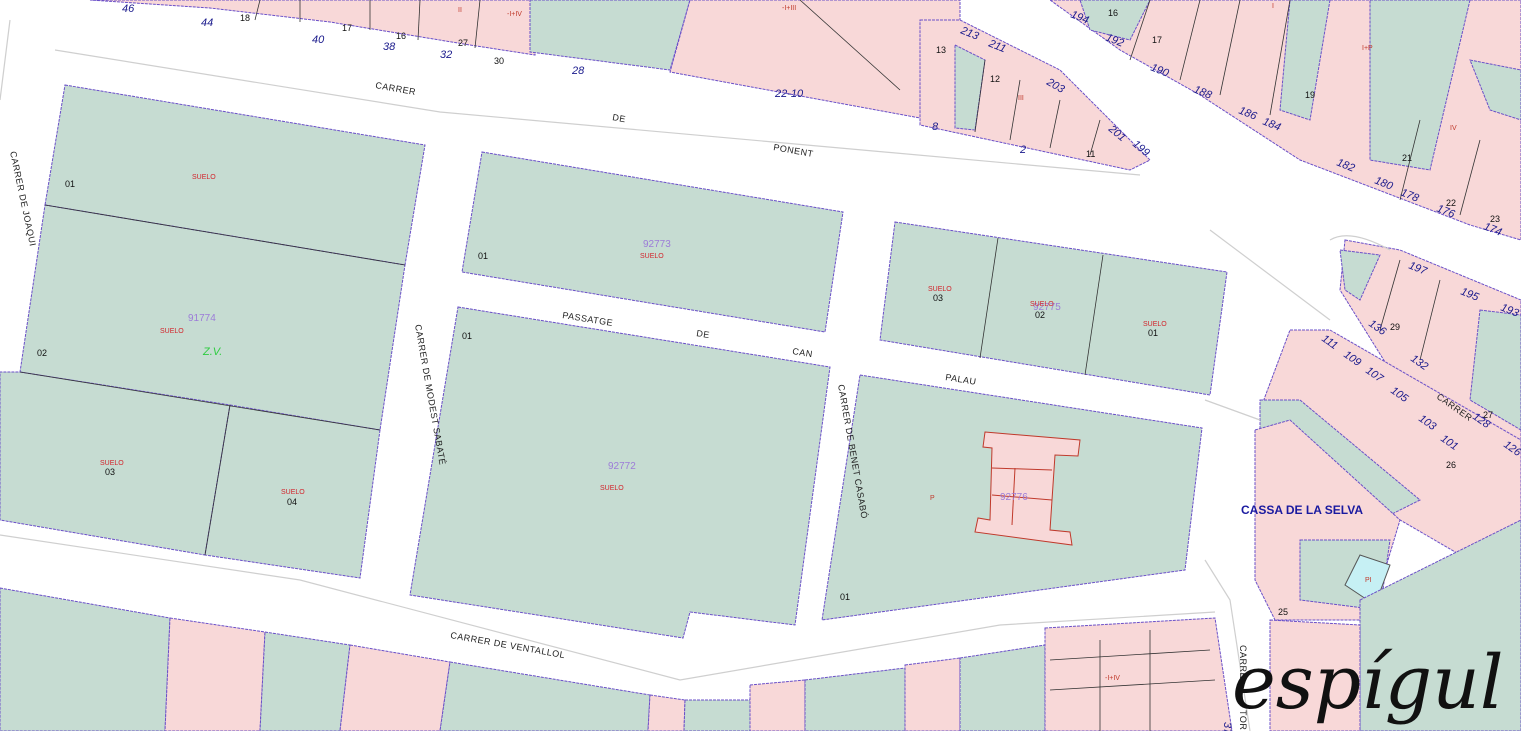  I want to click on street-de-2: DE, so click(703, 334).